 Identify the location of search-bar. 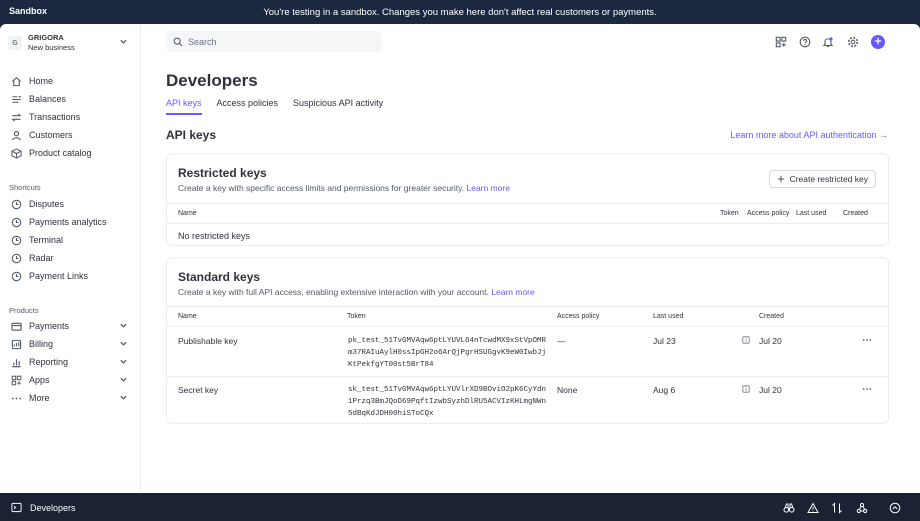
(274, 41).